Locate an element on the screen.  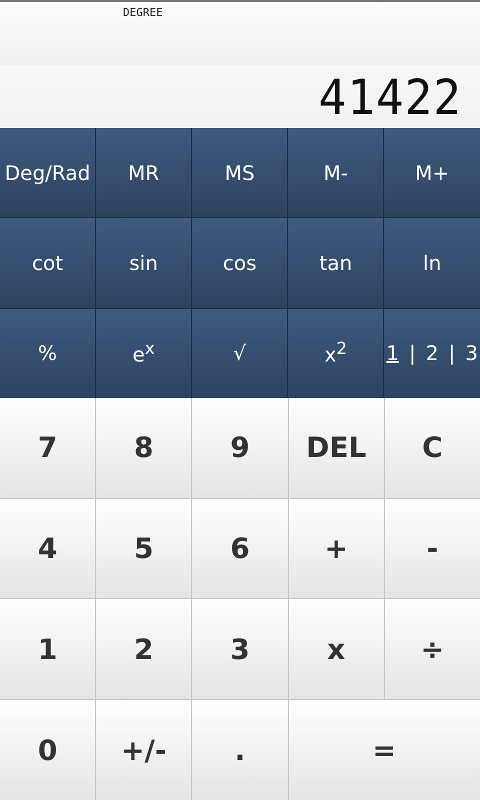
keypad-key: 9 is located at coordinates (240, 448).